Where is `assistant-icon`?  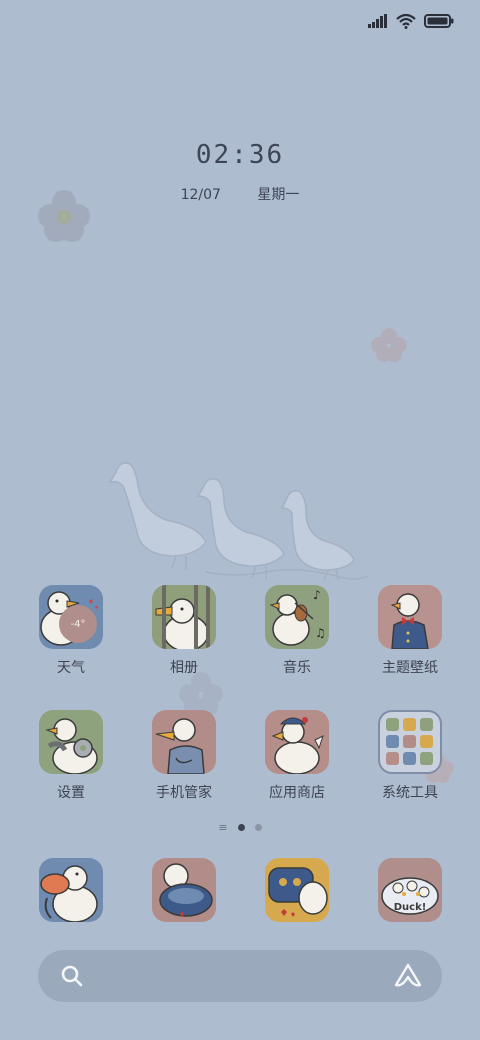 assistant-icon is located at coordinates (408, 976).